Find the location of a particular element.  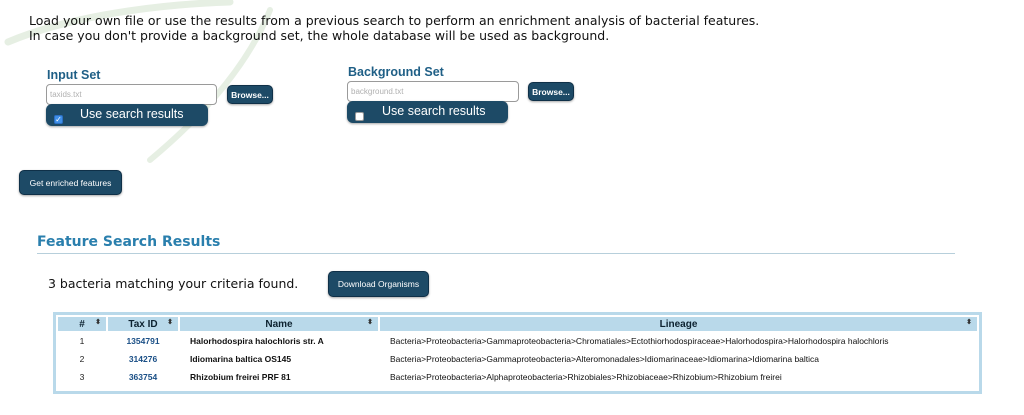

download-organisms-button: Download Organisms is located at coordinates (378, 284).